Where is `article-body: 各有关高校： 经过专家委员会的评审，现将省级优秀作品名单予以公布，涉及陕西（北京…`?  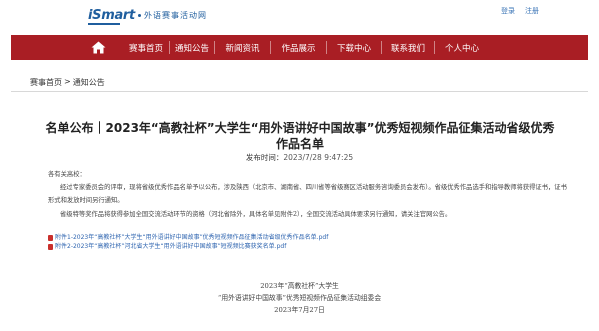 article-body: 各有关高校： 经过专家委员会的评审，现将省级优秀作品名单予以公布，涉及陕西（北京… is located at coordinates (308, 194).